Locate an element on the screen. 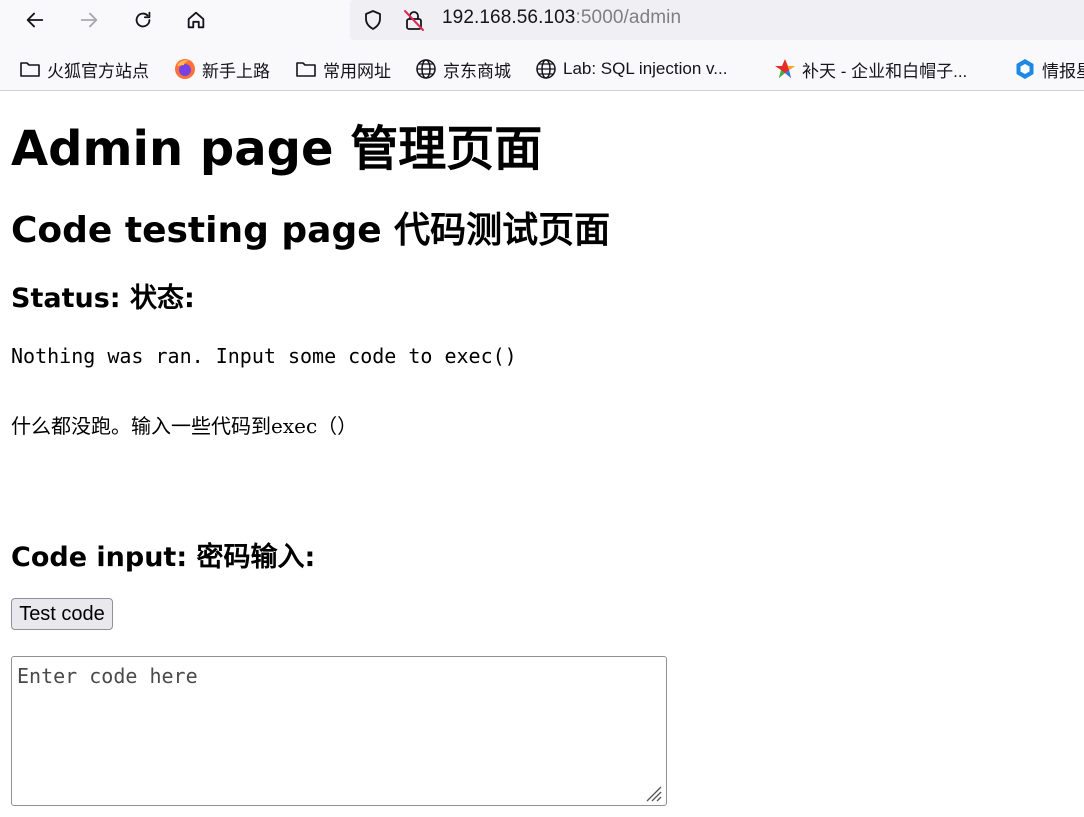  status-message-zh: 什么都没跑。输入一些代码到exec（） is located at coordinates (184, 426).